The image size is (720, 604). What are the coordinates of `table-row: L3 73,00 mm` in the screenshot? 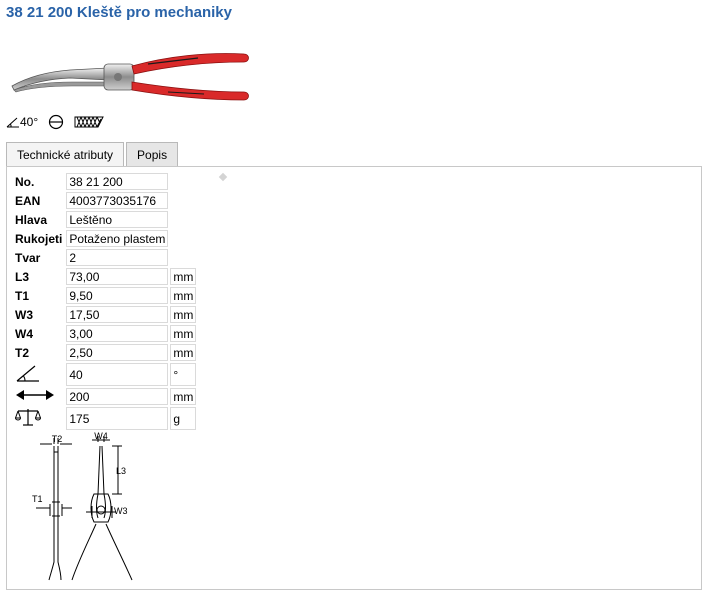 It's located at (105, 276).